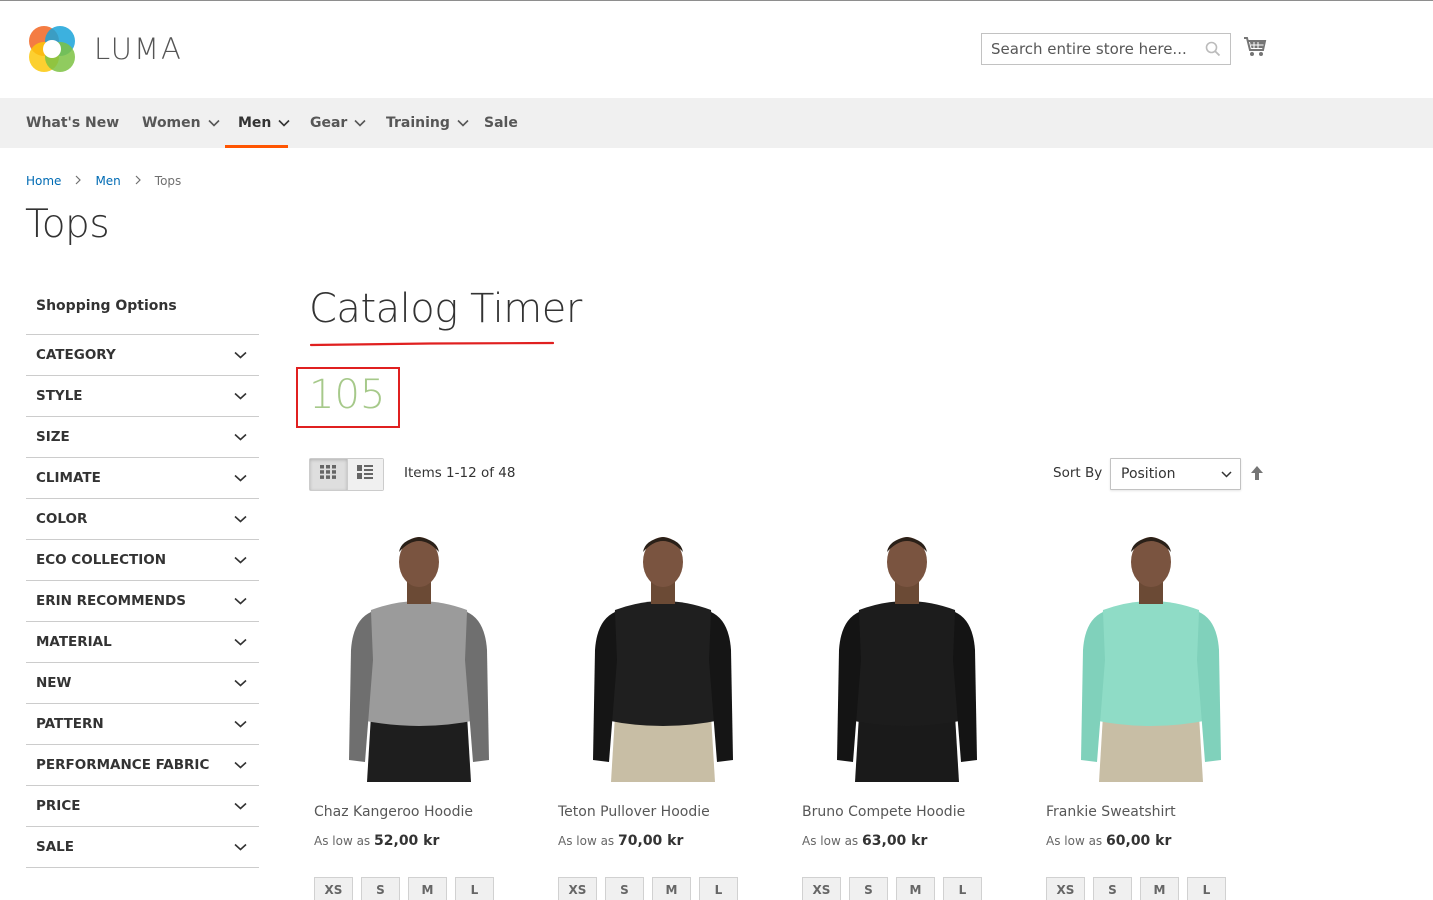  I want to click on breadcrumb-home: Home, so click(43, 181).